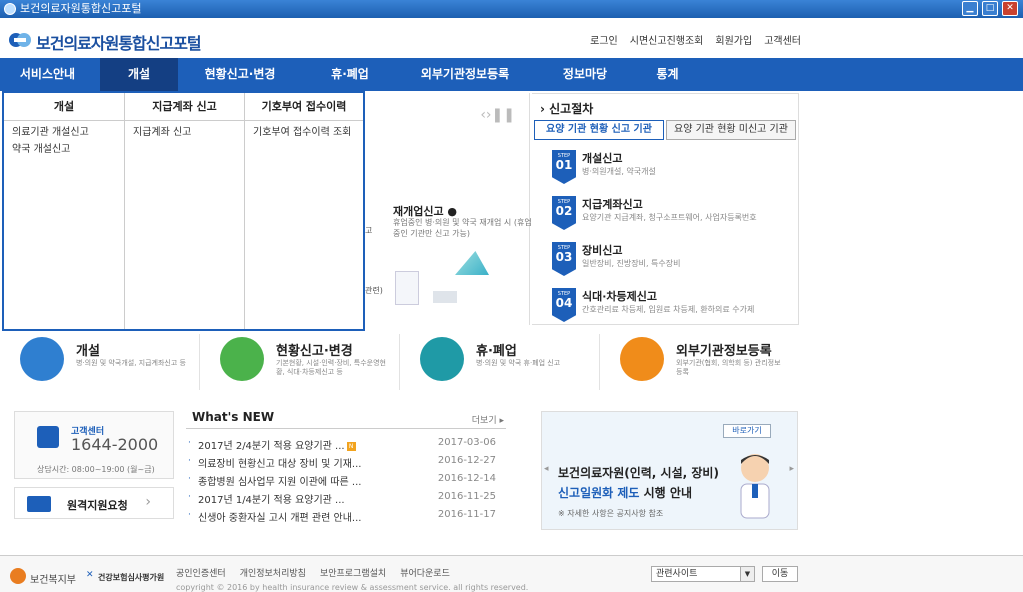 The width and height of the screenshot is (1023, 592). I want to click on dropdown-item-account: 지급계좌 신고, so click(184, 130).